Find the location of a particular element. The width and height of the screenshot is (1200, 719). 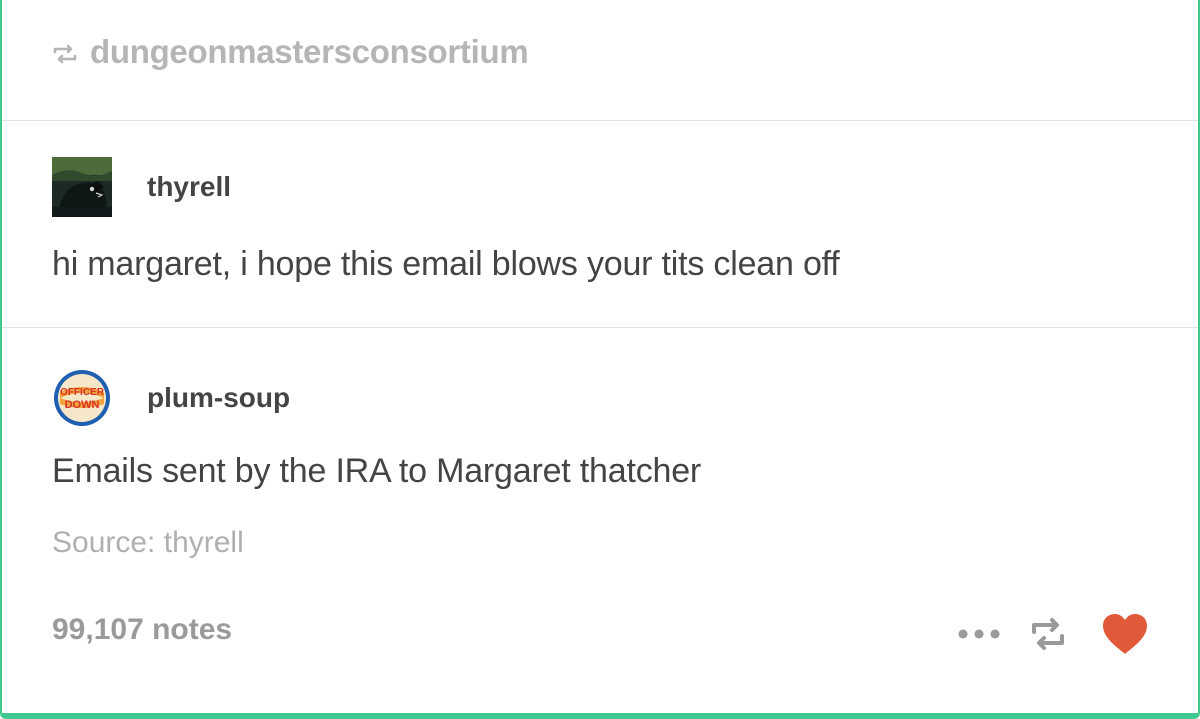

more-icon is located at coordinates (979, 634).